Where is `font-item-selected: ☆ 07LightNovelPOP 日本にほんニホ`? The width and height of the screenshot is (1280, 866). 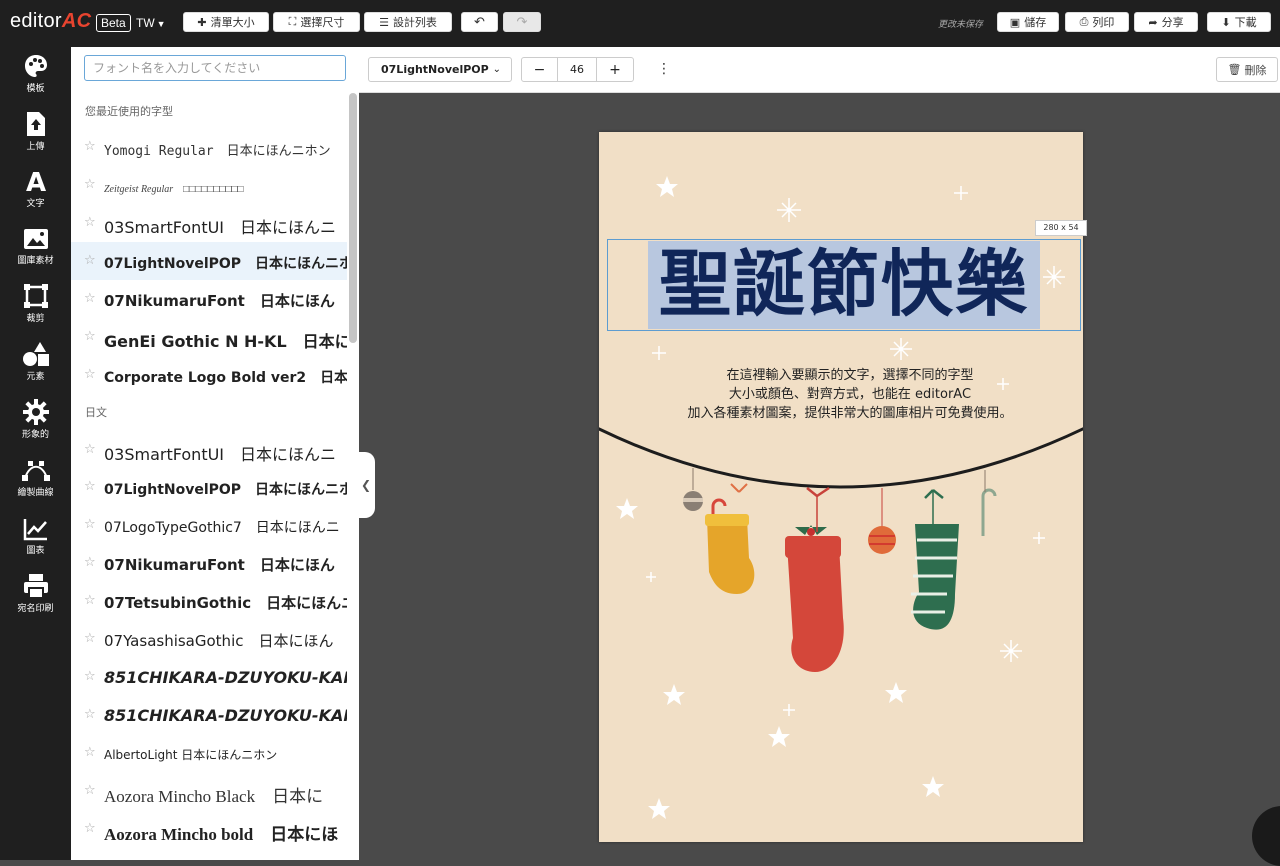 font-item-selected: ☆ 07LightNovelPOP 日本にほんニホ is located at coordinates (209, 261).